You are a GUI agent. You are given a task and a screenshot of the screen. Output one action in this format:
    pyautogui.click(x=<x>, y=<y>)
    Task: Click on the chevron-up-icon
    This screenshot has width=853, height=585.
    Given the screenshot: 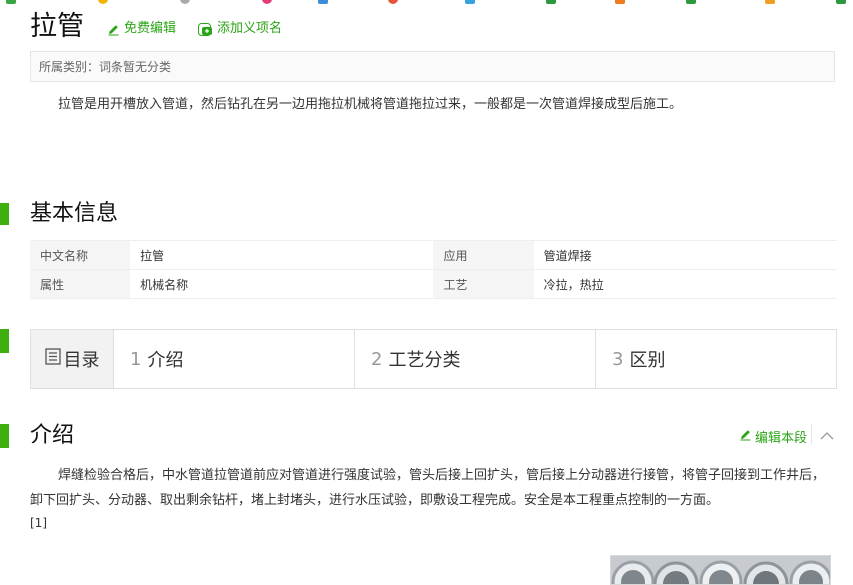 What is the action you would take?
    pyautogui.click(x=827, y=436)
    